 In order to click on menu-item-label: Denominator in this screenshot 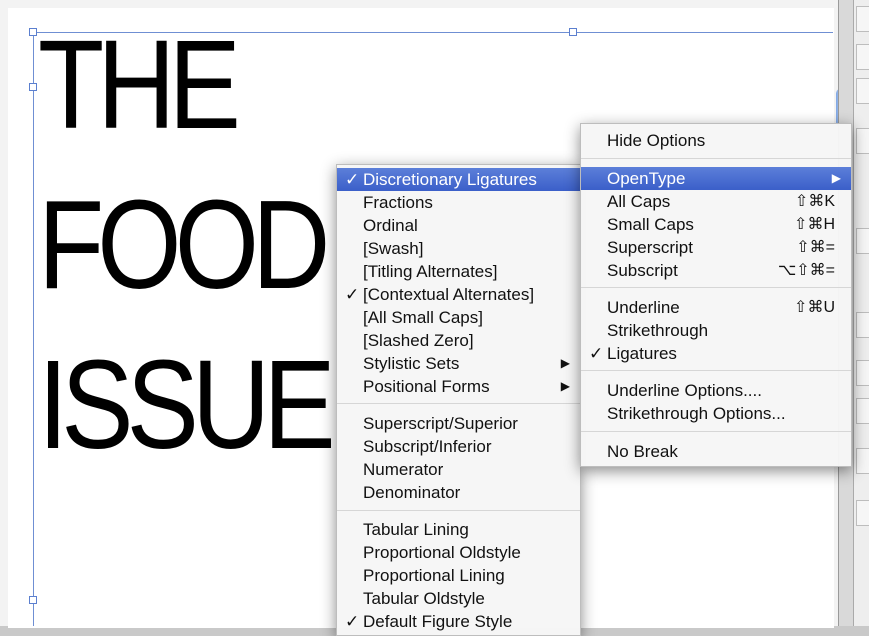, I will do `click(412, 492)`.